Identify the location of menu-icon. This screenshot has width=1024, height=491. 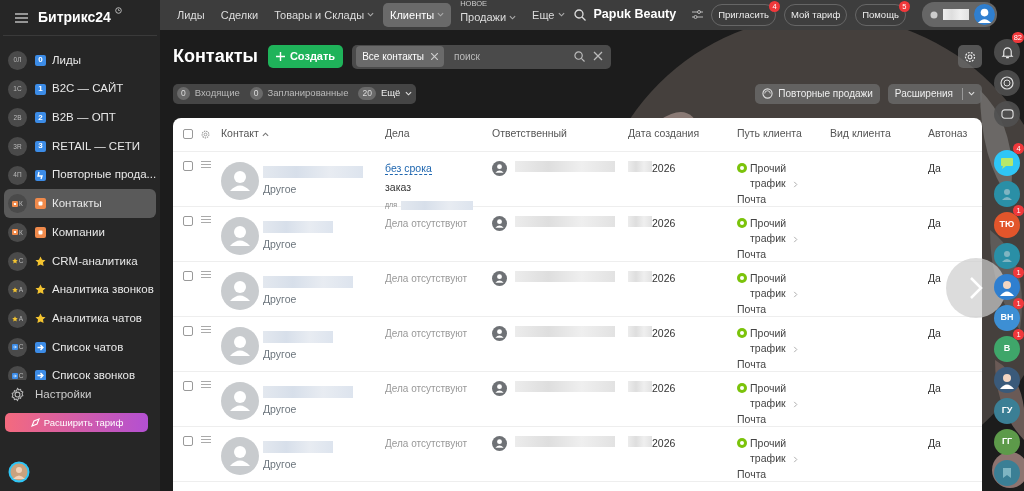
(21, 17).